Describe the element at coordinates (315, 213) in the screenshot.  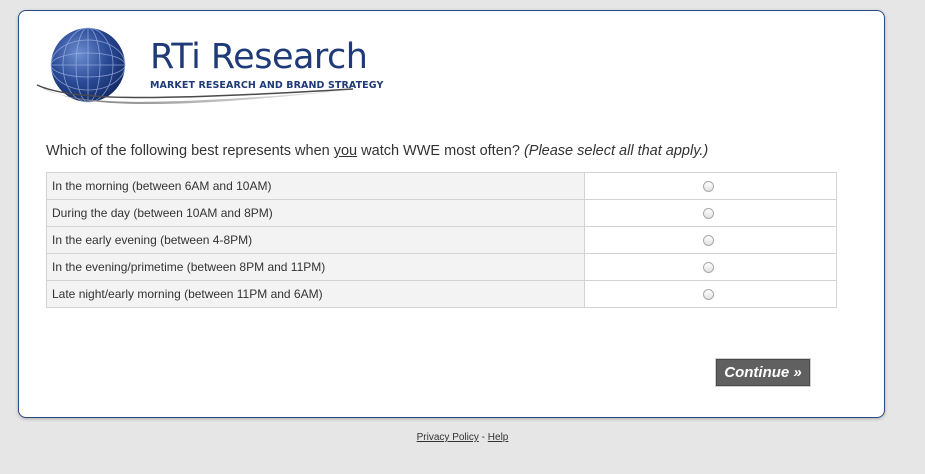
I see `option-label: During the day (between 10AM and 8PM)` at that location.